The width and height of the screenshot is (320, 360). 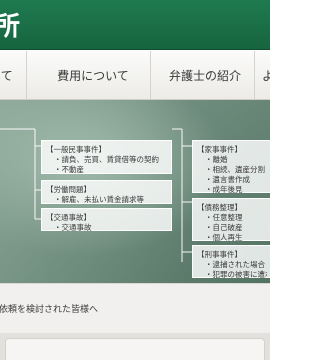 What do you see at coordinates (219, 207) in the screenshot?
I see `category-title: 【債務整理】` at bounding box center [219, 207].